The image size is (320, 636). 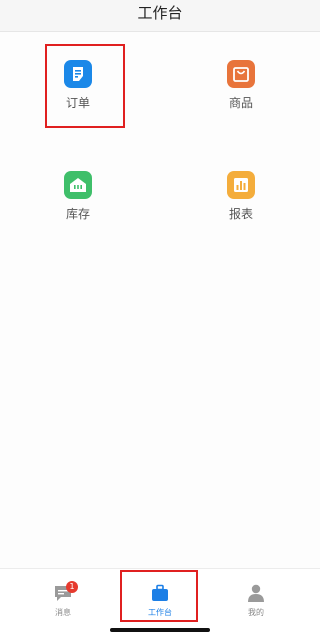 I want to click on grid-item-label: 订单, so click(x=77, y=103).